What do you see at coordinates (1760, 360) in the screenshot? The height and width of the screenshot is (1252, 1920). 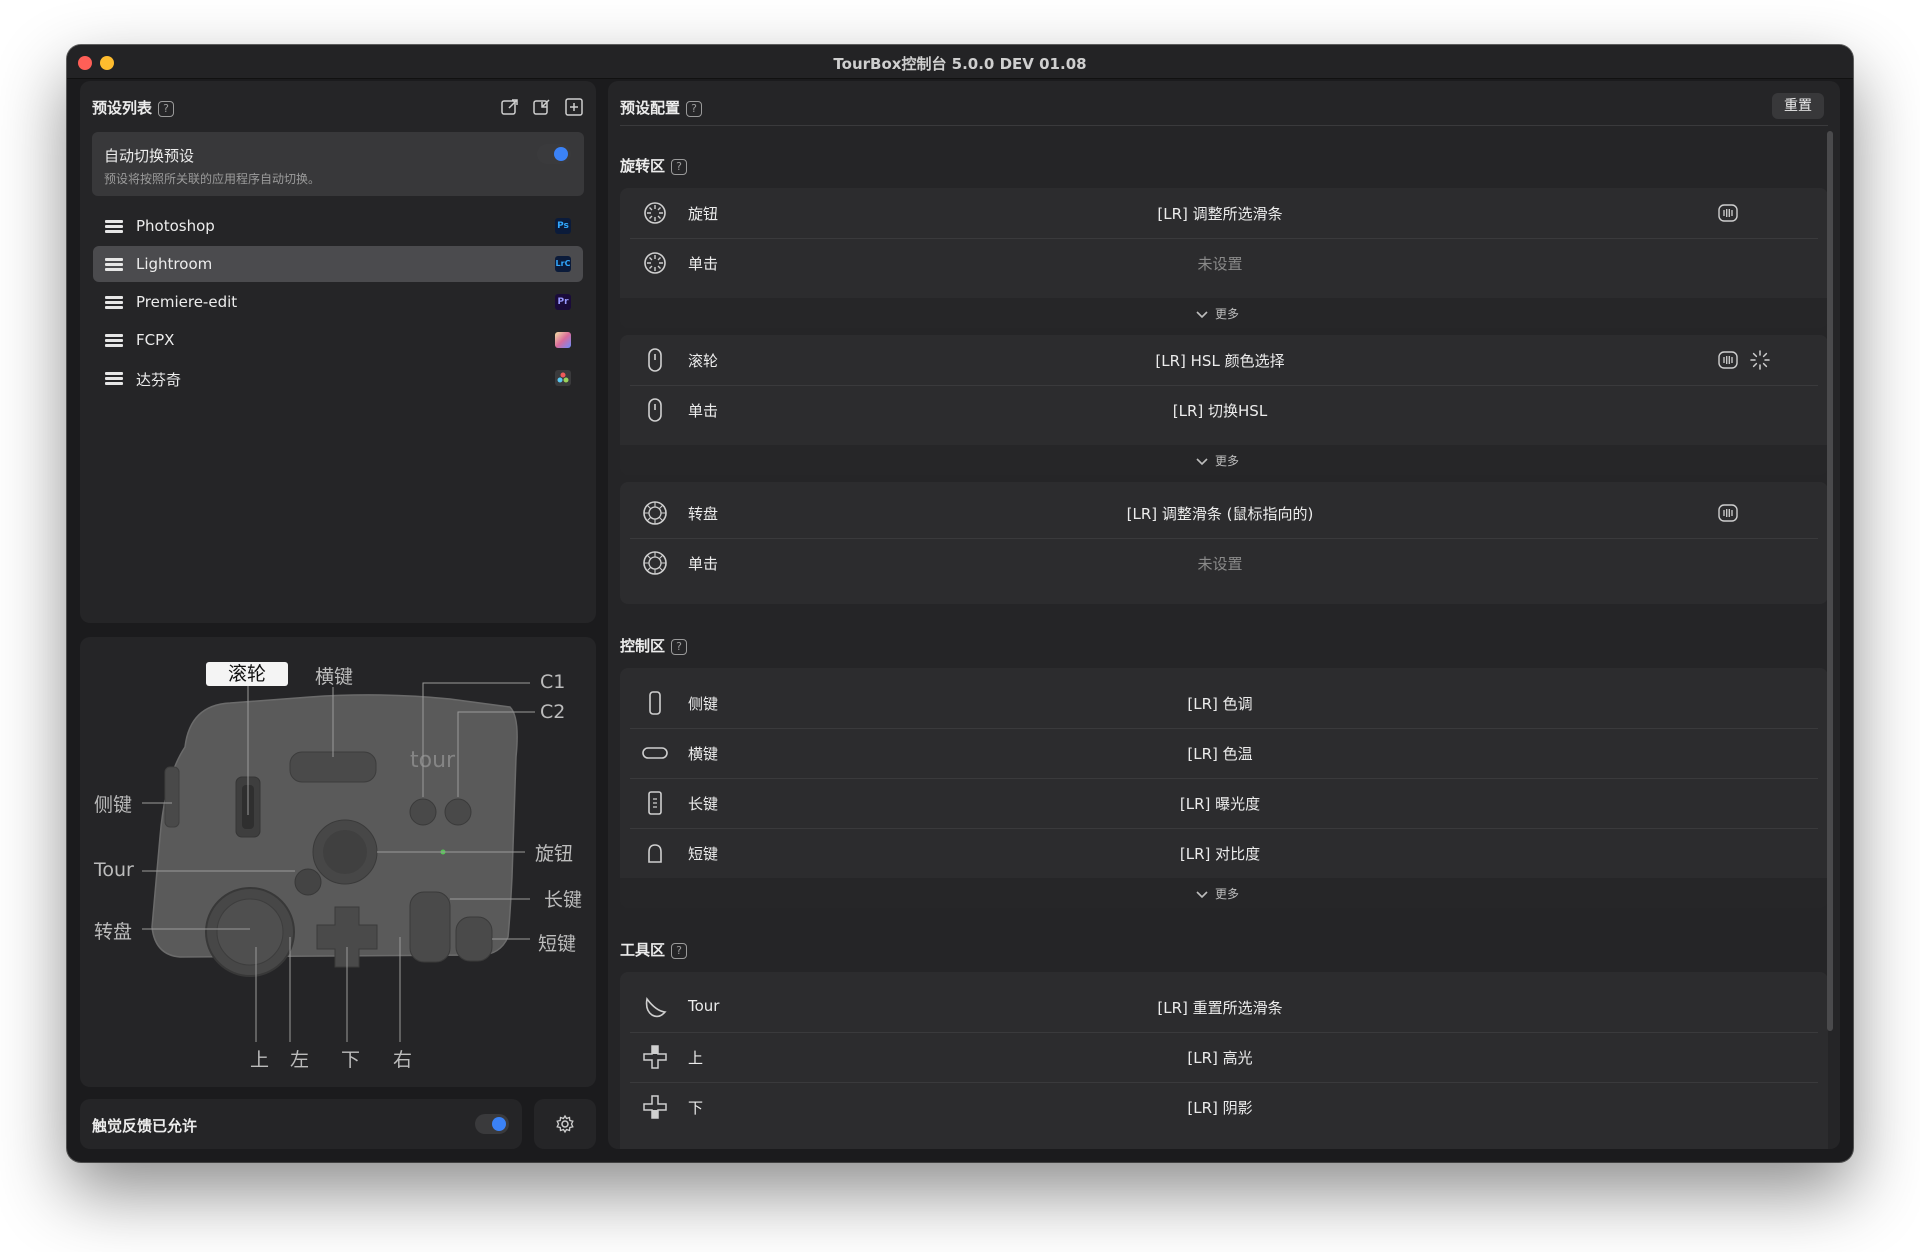 I see `speed-icon` at bounding box center [1760, 360].